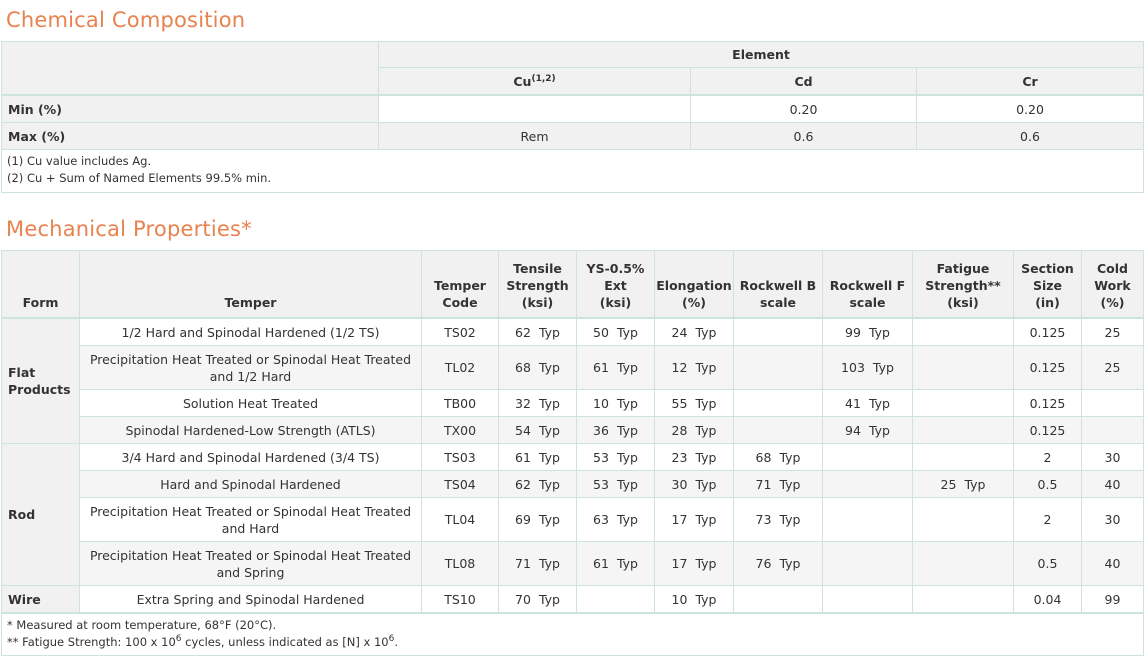 Image resolution: width=1144 pixels, height=656 pixels. I want to click on header-section-size: Section Size (in), so click(1047, 284).